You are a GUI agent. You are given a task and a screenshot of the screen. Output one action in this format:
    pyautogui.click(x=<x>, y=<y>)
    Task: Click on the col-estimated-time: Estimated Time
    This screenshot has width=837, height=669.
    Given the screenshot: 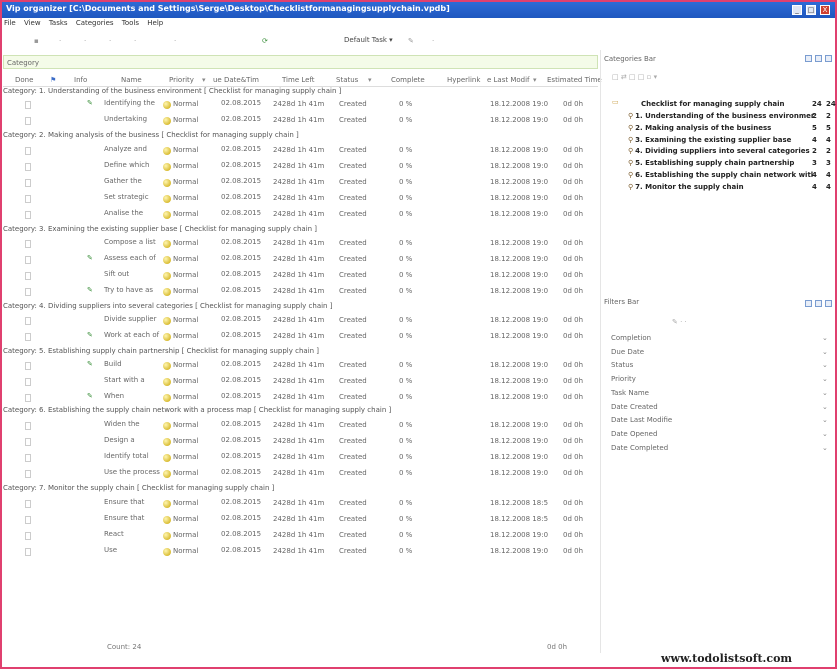 What is the action you would take?
    pyautogui.click(x=574, y=81)
    